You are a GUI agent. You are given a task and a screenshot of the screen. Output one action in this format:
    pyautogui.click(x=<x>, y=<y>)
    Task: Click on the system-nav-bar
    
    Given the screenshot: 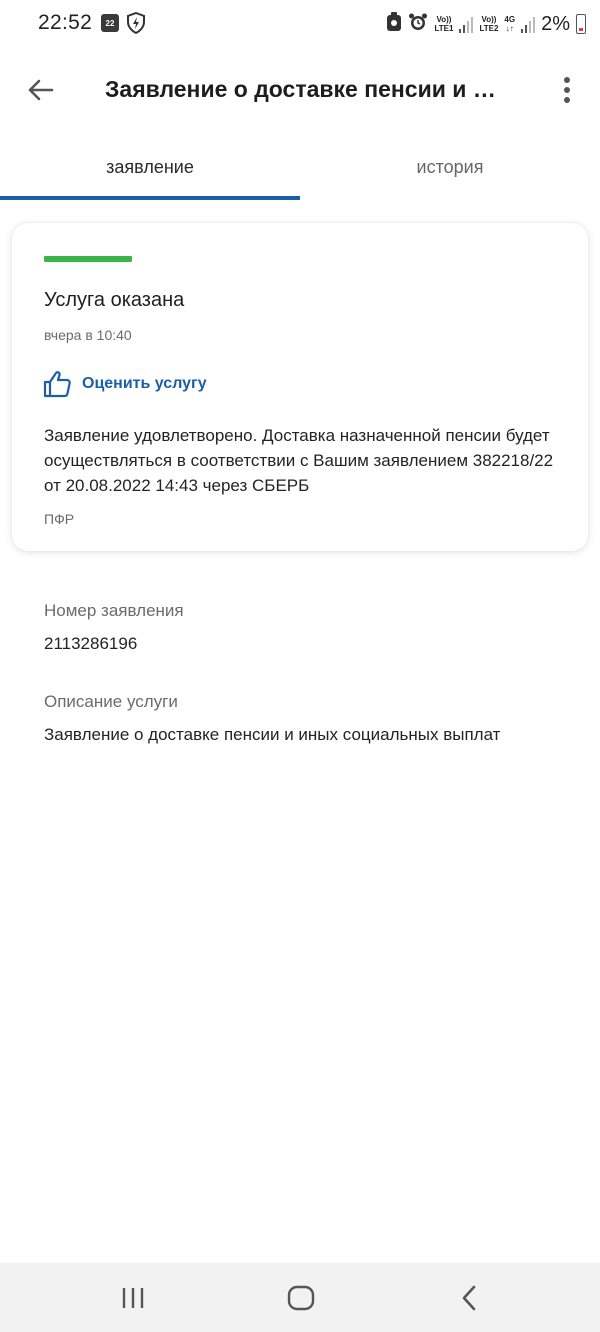 What is the action you would take?
    pyautogui.click(x=300, y=1297)
    